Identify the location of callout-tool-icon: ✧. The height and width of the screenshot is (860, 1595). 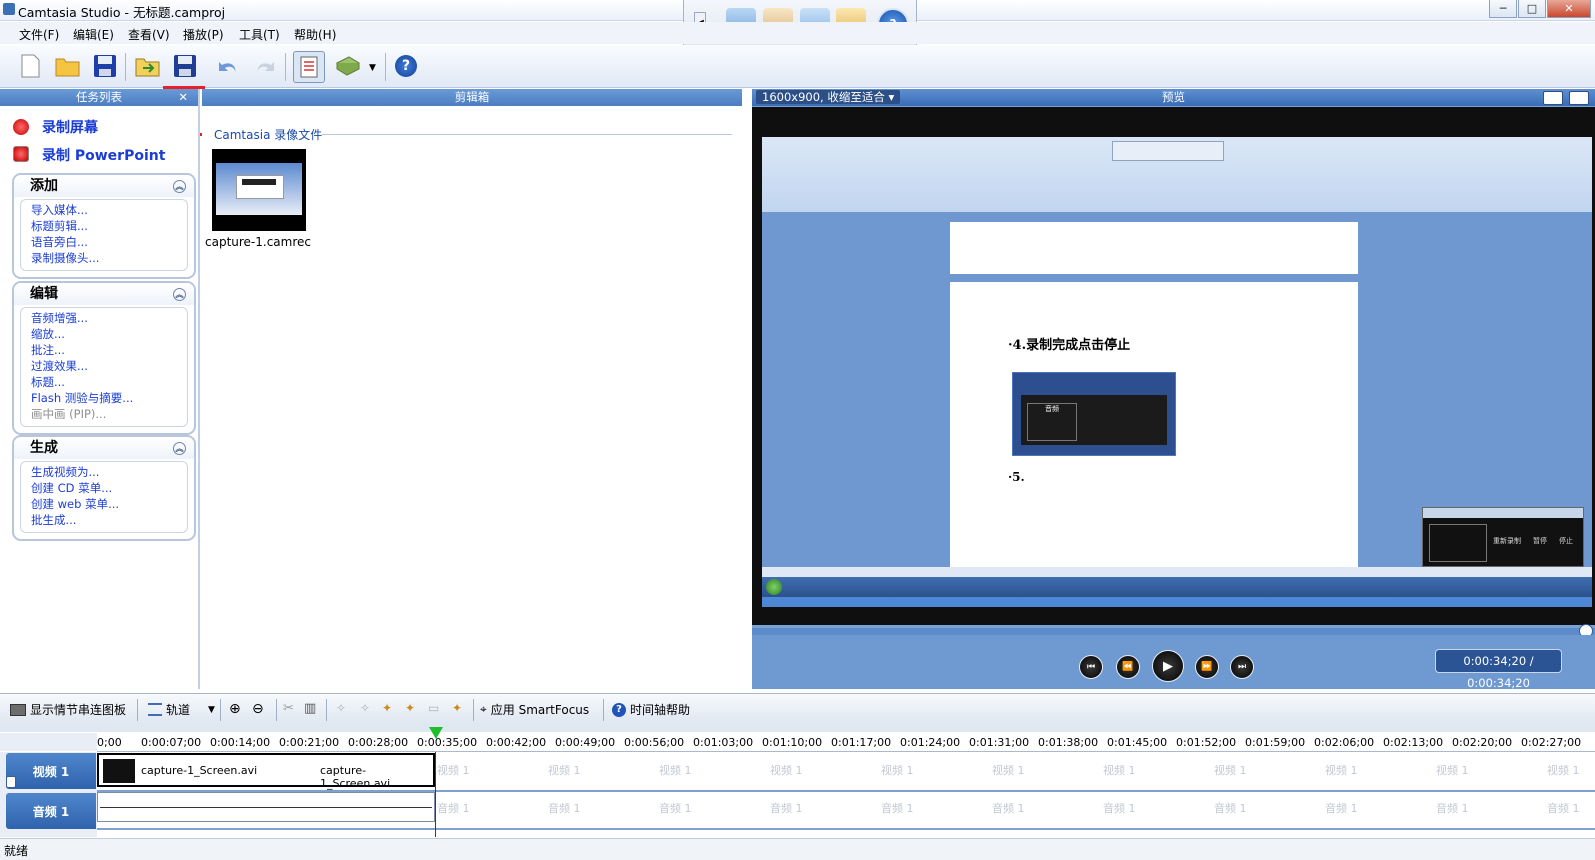
(365, 708).